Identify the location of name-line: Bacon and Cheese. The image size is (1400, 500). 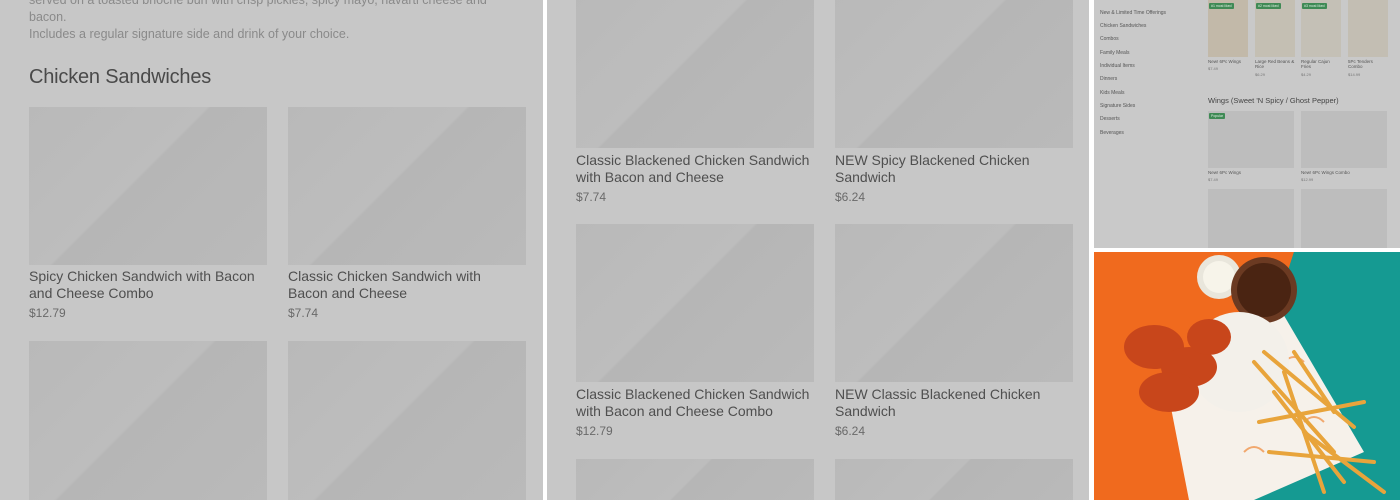
(348, 293).